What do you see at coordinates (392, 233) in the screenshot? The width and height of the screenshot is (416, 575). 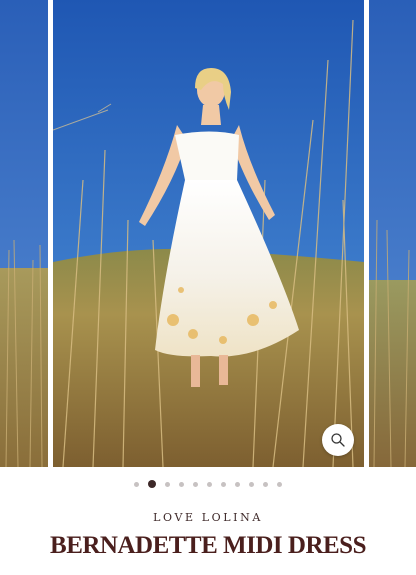 I see `next-slide-image` at bounding box center [392, 233].